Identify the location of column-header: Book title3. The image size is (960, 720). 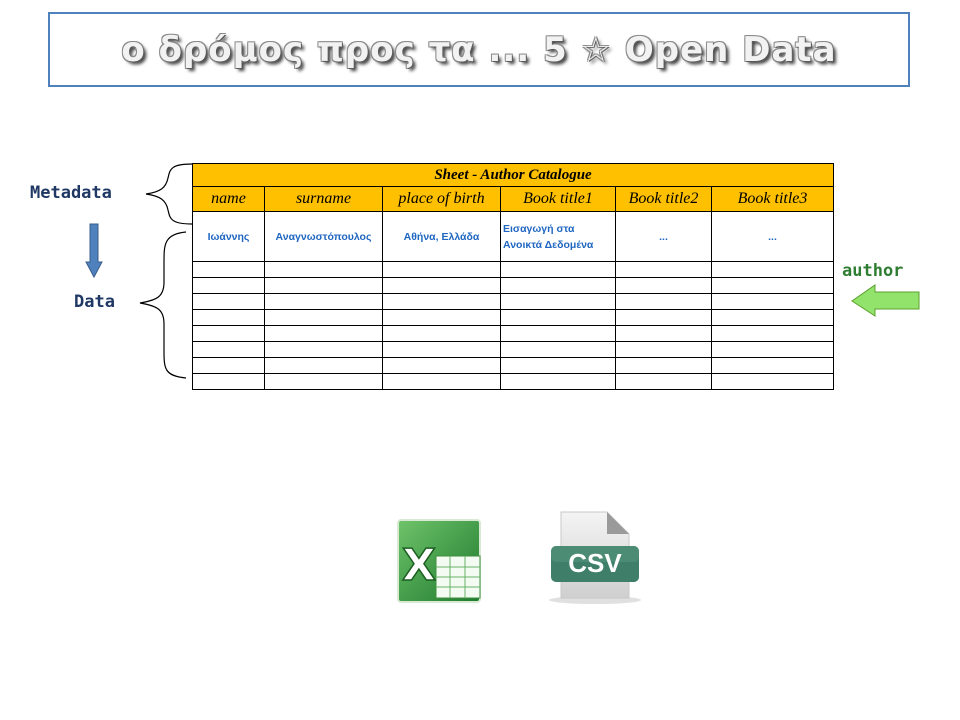
(772, 199).